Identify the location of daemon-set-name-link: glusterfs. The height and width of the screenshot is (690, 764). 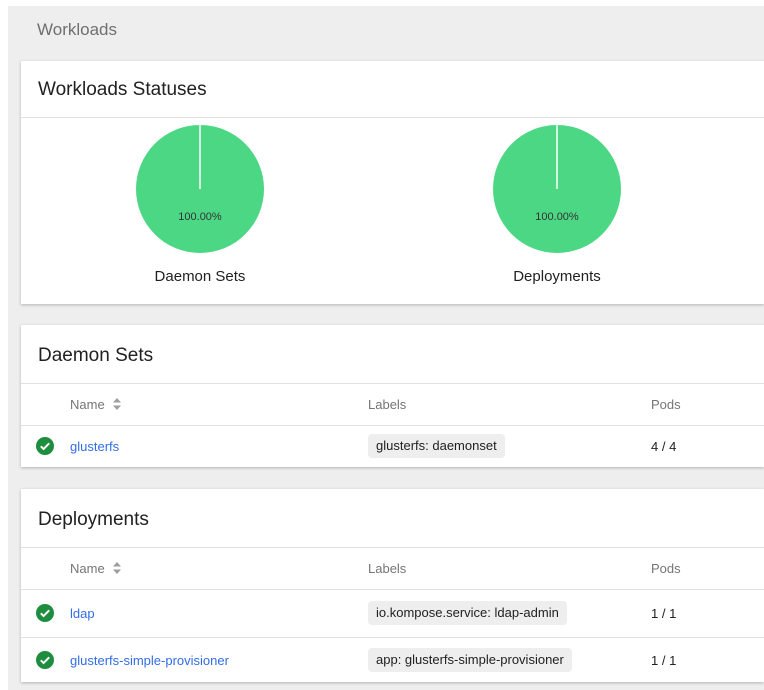
(94, 446).